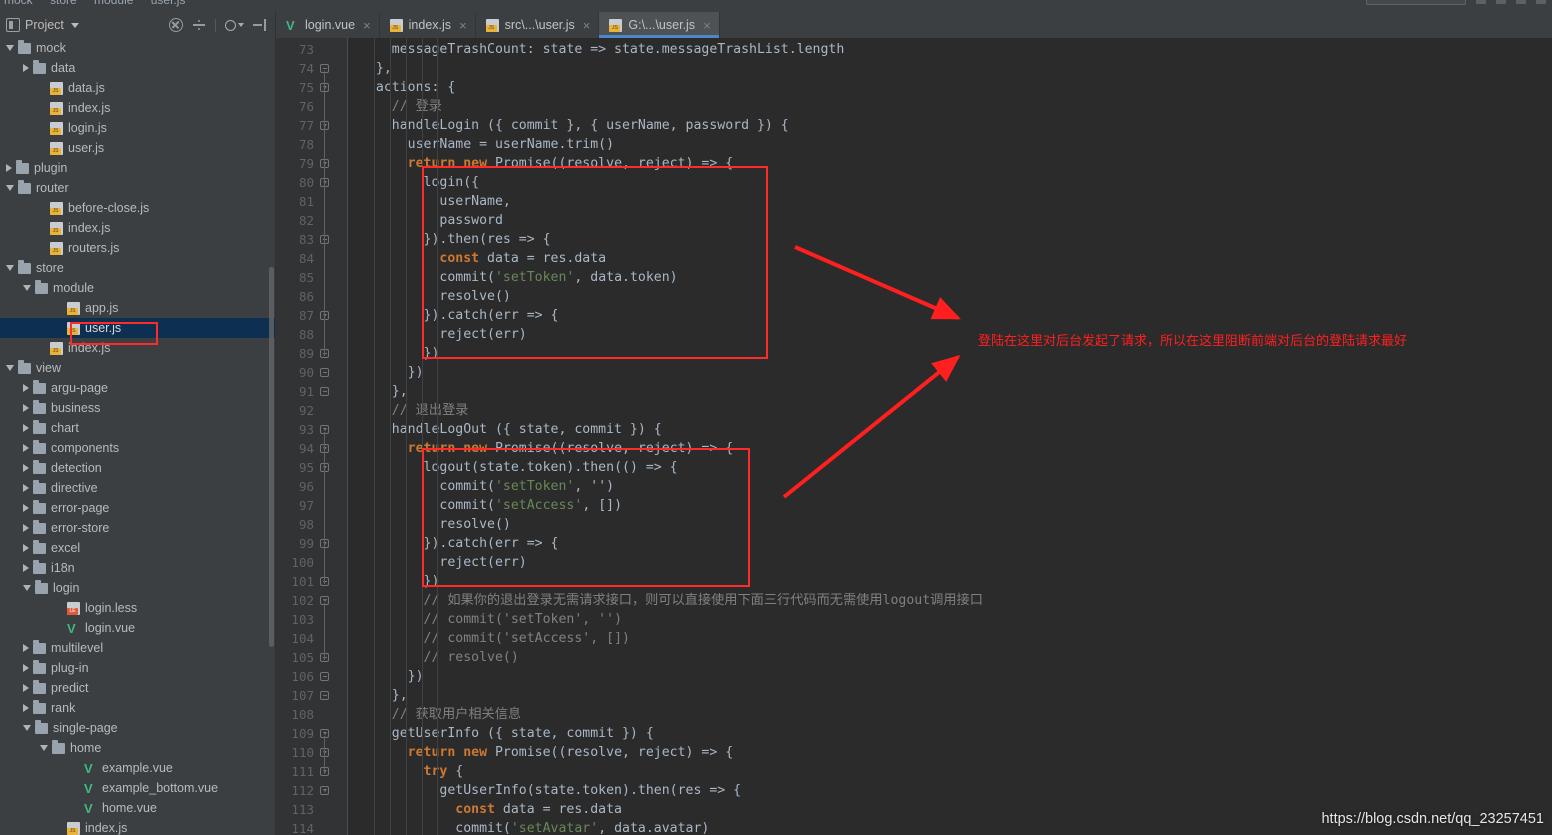  I want to click on editor-tab-src-----user-js: src\...\user.js ×, so click(538, 25).